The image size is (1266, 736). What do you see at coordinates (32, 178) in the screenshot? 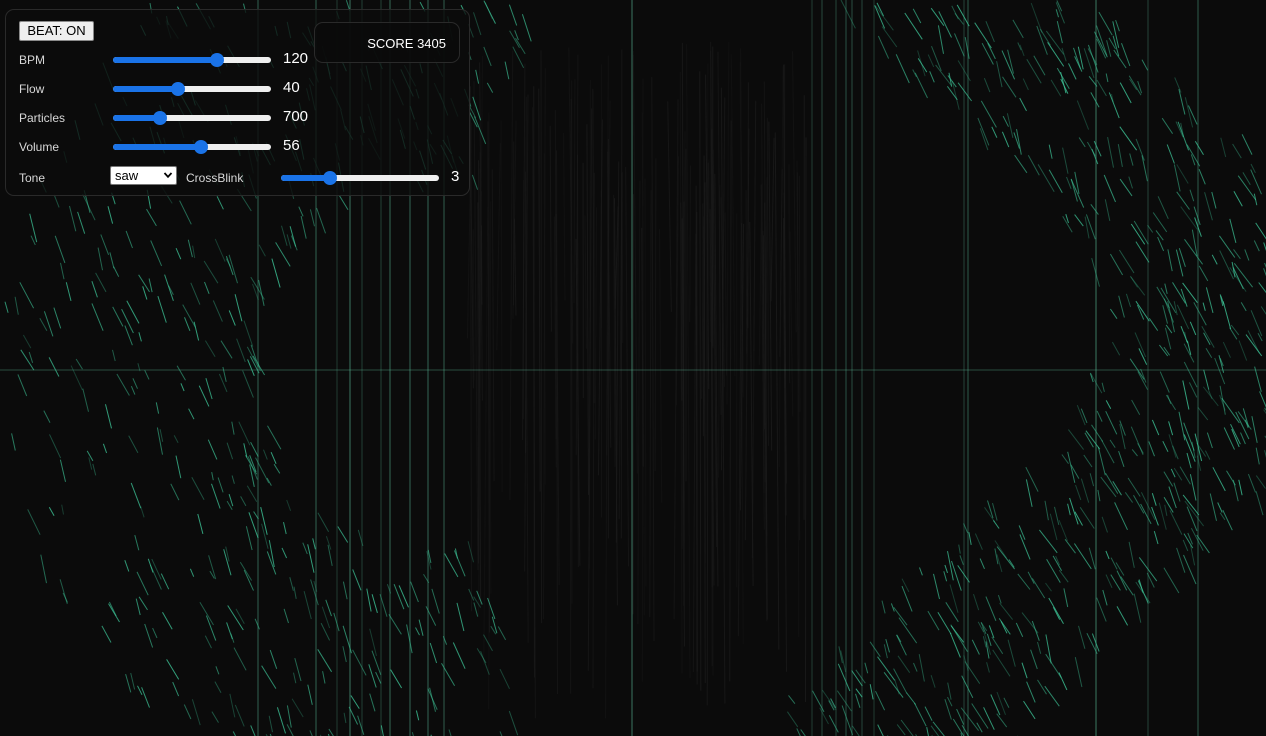
I see `tone-label: Tone` at bounding box center [32, 178].